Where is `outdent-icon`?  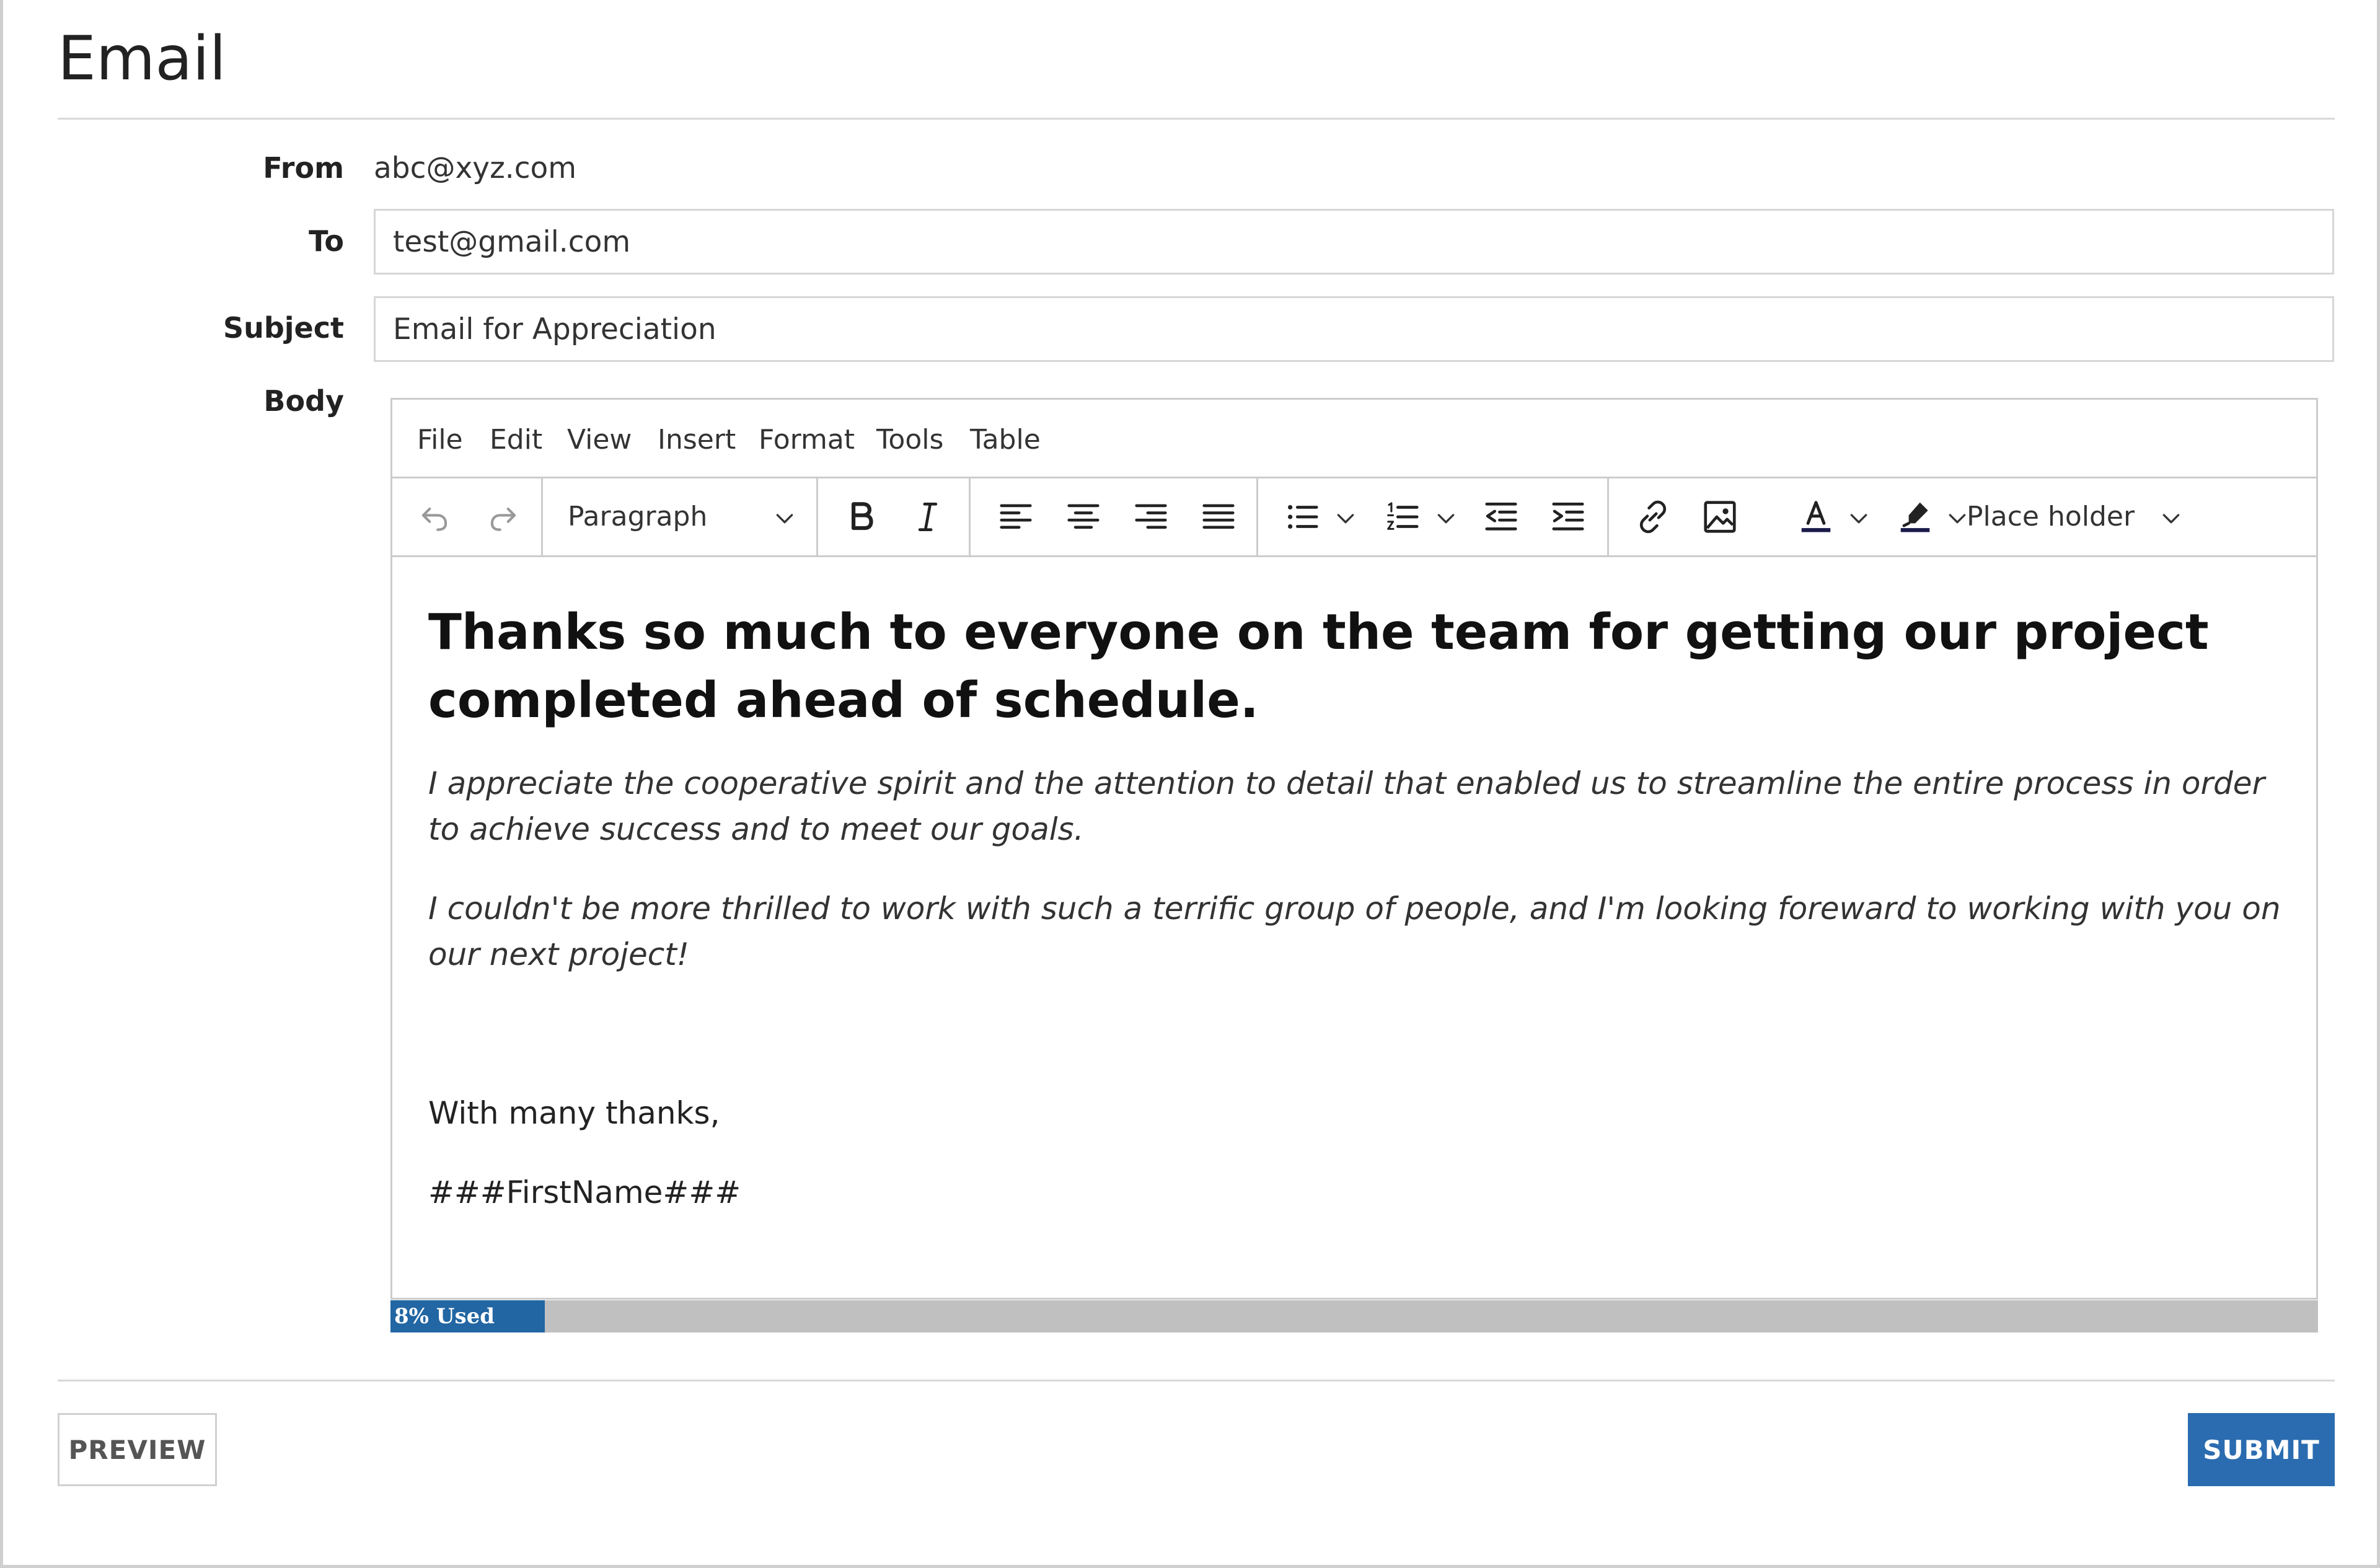
outdent-icon is located at coordinates (1501, 517).